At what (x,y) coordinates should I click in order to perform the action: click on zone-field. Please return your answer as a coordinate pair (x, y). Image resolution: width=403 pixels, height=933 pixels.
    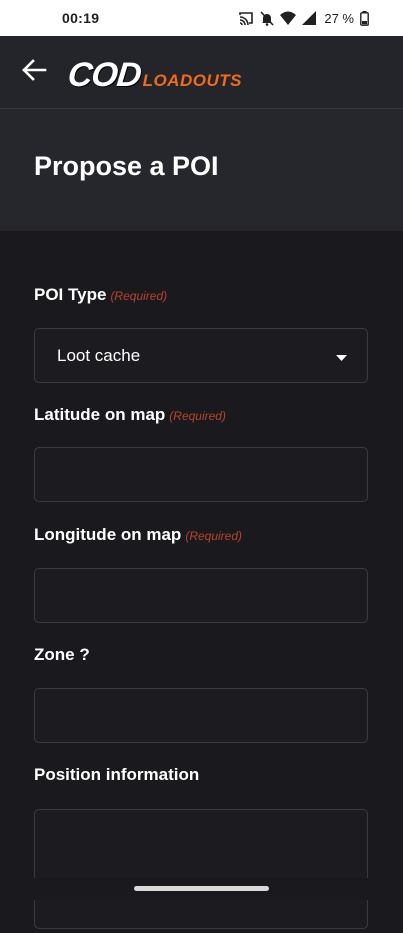
    Looking at the image, I should click on (201, 715).